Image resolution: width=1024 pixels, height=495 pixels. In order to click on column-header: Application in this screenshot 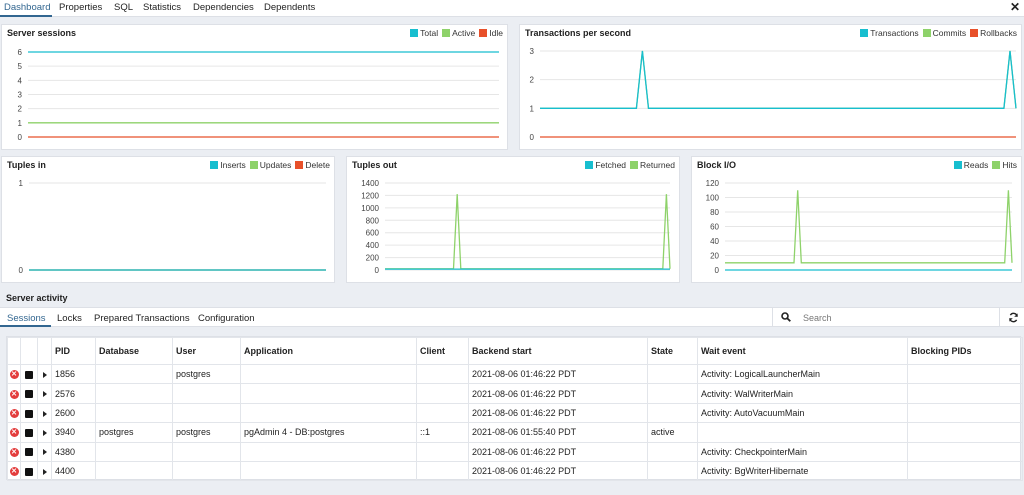, I will do `click(328, 351)`.